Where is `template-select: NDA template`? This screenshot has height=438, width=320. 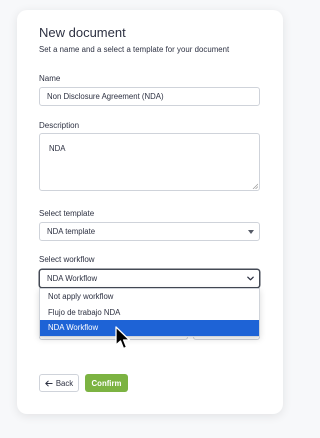
template-select: NDA template is located at coordinates (149, 231).